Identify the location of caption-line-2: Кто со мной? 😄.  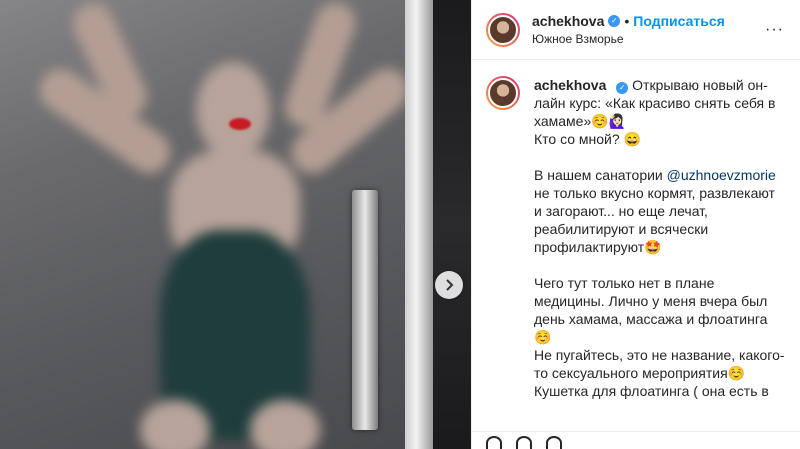
(587, 139).